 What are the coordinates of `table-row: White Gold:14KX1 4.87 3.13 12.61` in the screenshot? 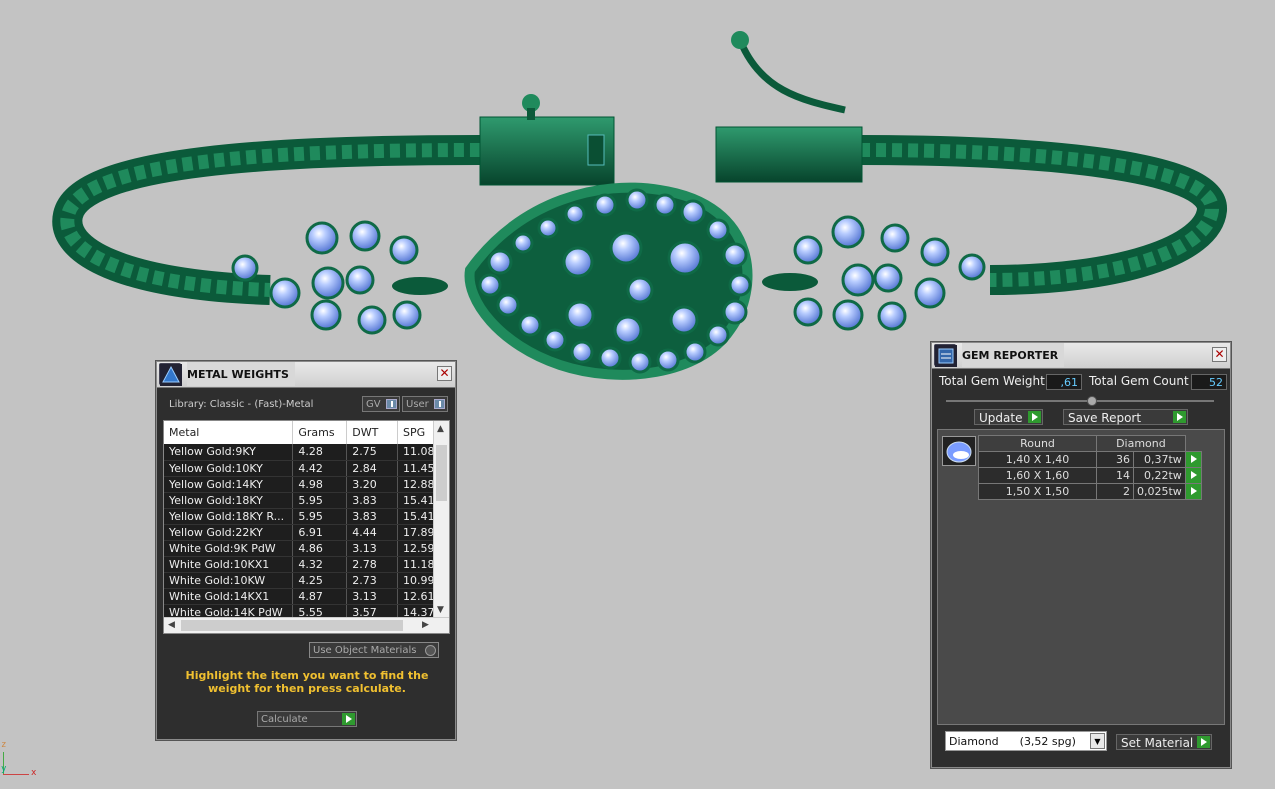 It's located at (299, 596).